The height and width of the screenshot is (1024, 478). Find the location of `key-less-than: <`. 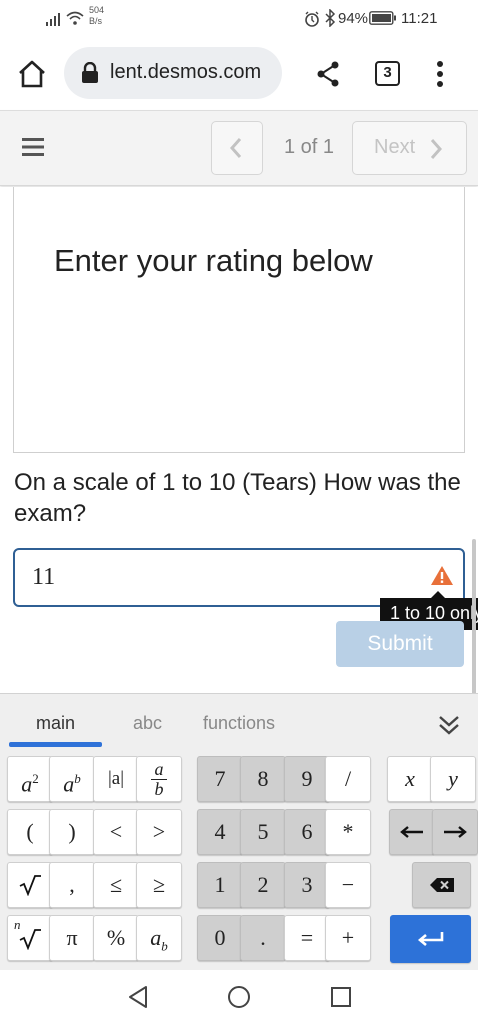

key-less-than: < is located at coordinates (116, 832).